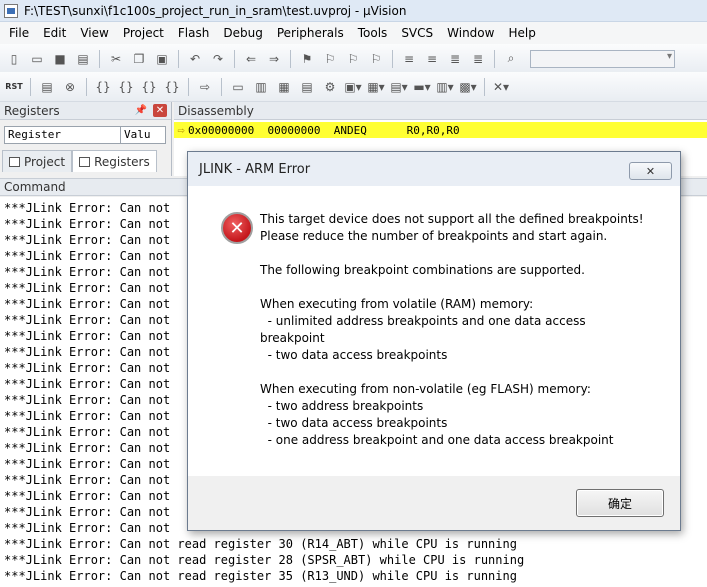 The height and width of the screenshot is (587, 707). Describe the element at coordinates (60, 59) in the screenshot. I see `save-icon: ■` at that location.